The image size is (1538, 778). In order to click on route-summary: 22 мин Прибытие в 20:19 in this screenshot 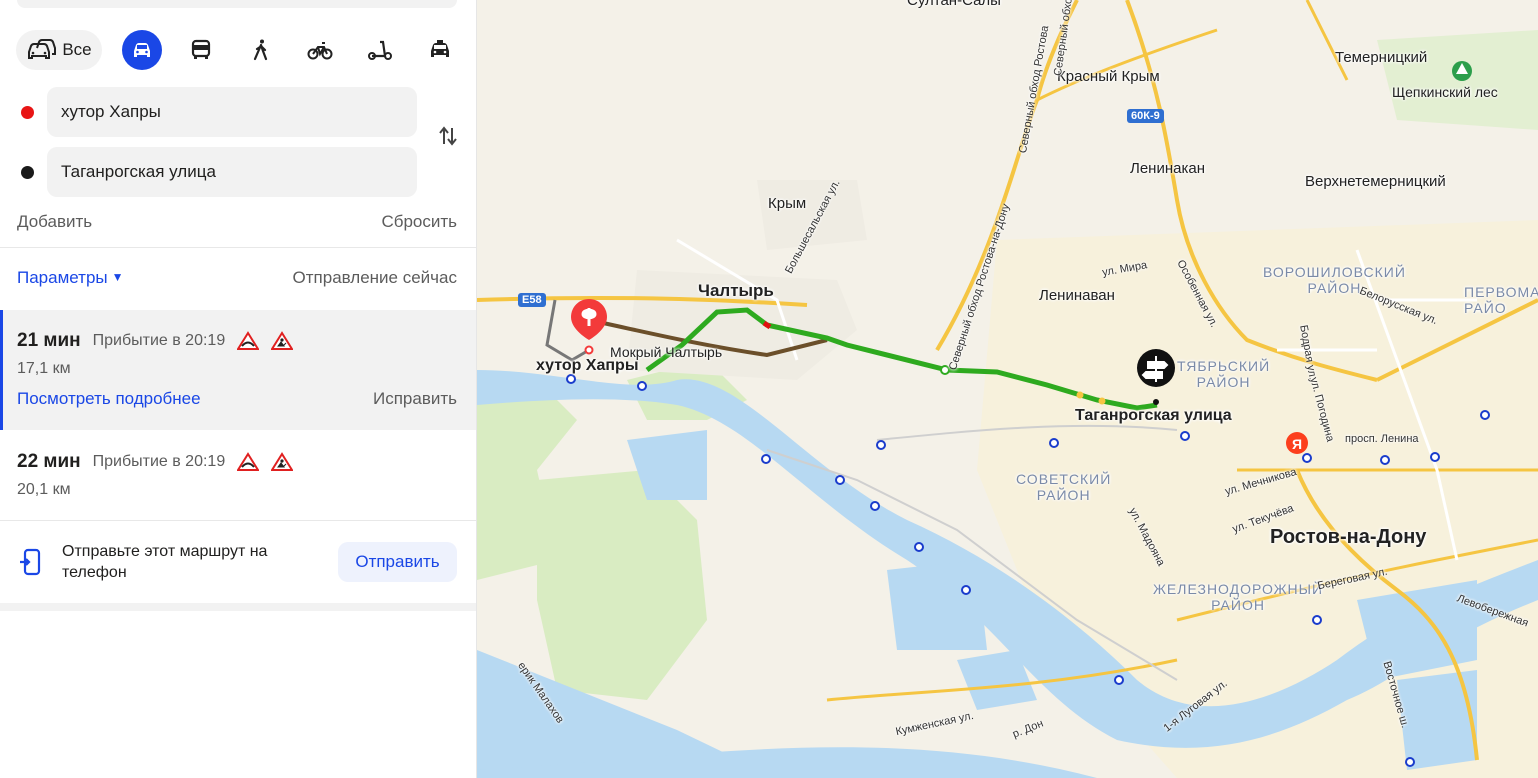, I will do `click(155, 462)`.